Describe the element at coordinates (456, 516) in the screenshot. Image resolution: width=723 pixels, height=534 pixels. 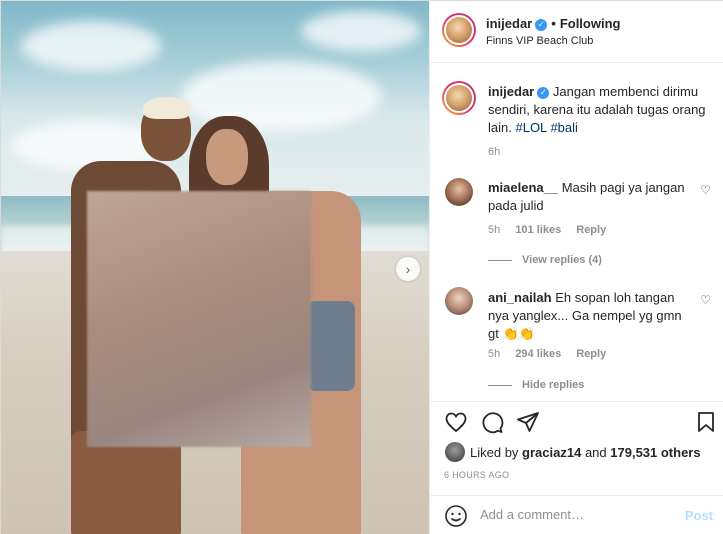
I see `smiley-icon` at that location.